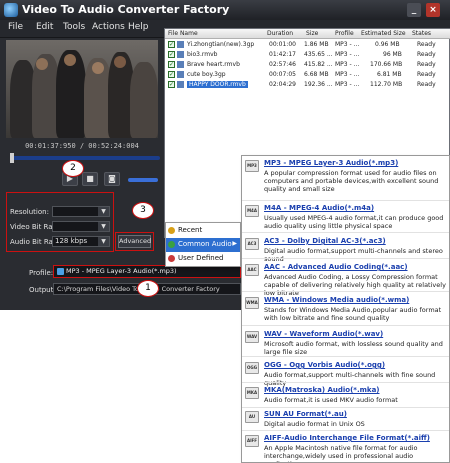 The height and width of the screenshot is (463, 450). I want to click on menu-item-label: User Defined, so click(201, 258).